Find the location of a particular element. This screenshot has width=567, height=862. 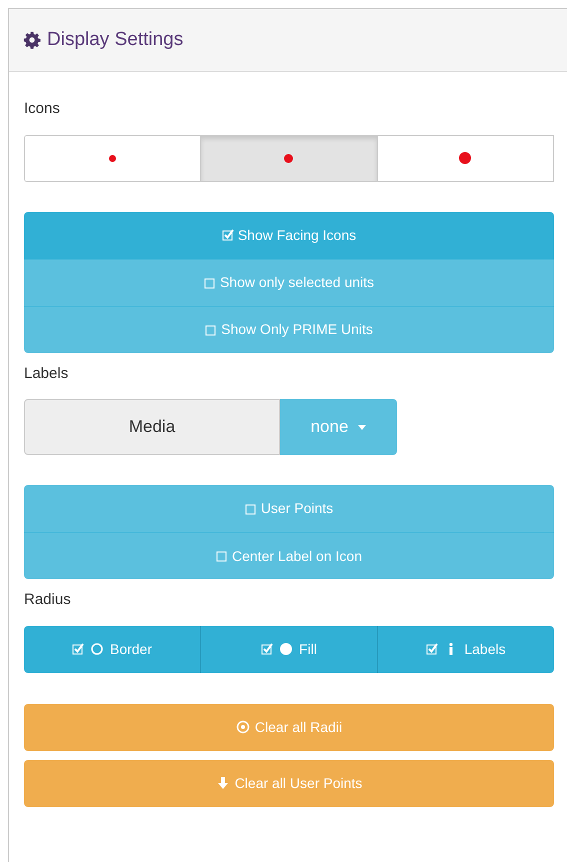

label-dropdown: none is located at coordinates (338, 427).